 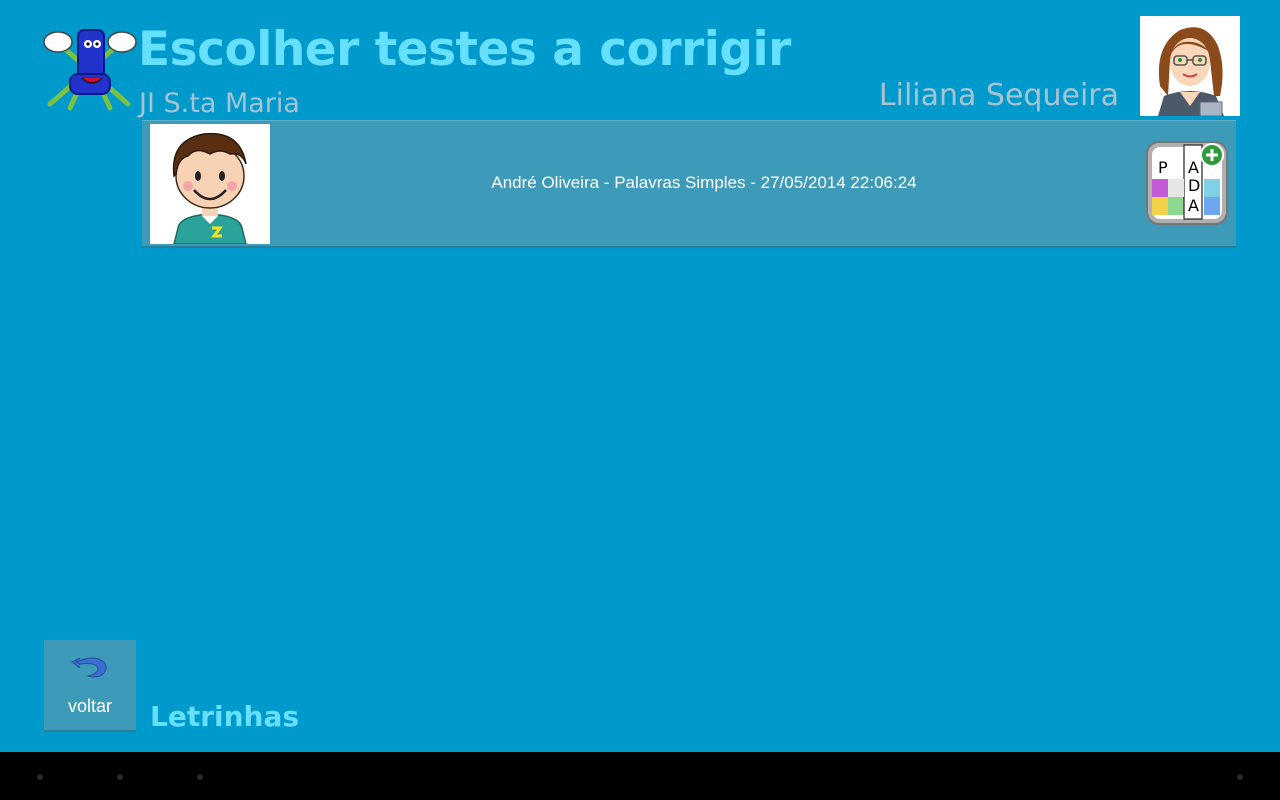 What do you see at coordinates (210, 184) in the screenshot?
I see `student-boy-avatar-icon` at bounding box center [210, 184].